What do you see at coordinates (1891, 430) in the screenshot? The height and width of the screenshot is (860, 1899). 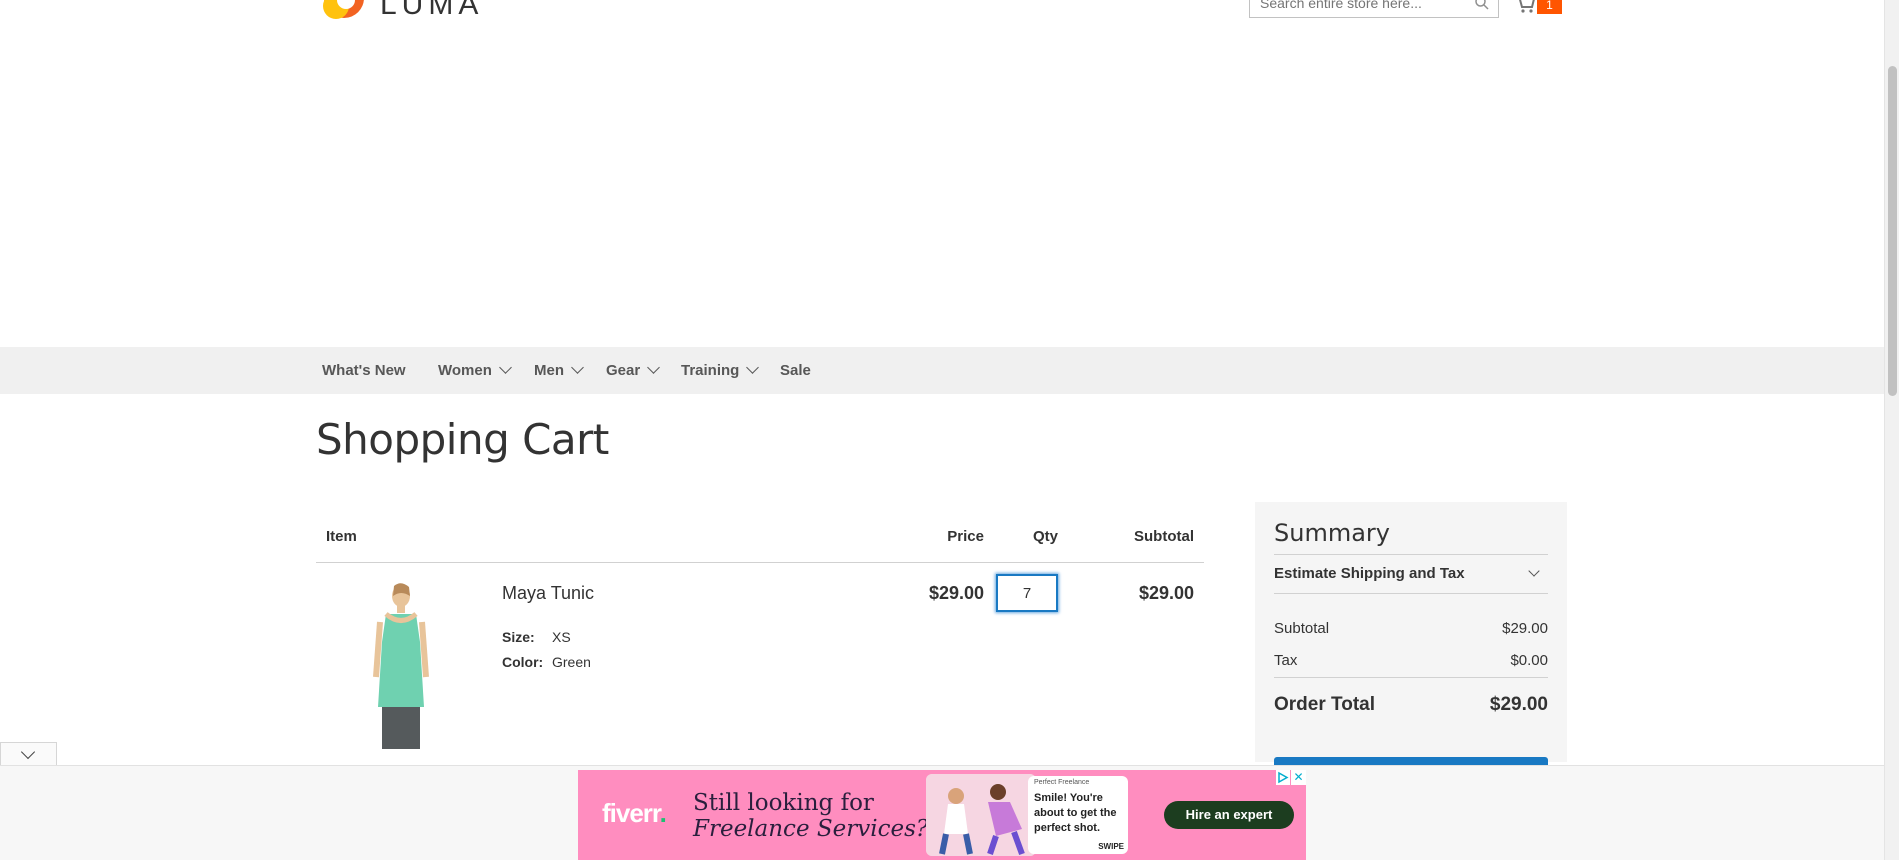 I see `page-scrollbar` at bounding box center [1891, 430].